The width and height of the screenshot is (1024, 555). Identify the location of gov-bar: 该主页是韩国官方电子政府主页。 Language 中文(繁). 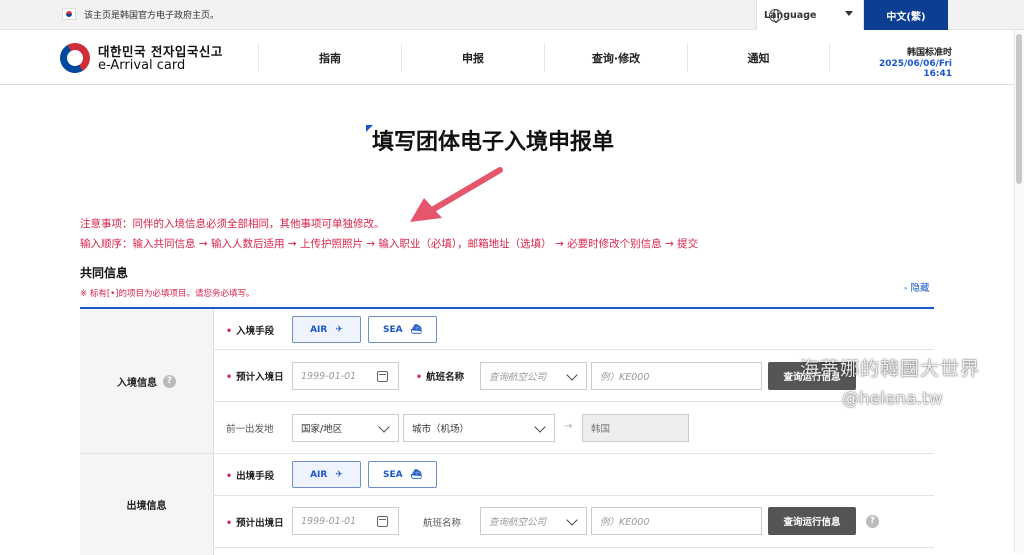
(512, 15).